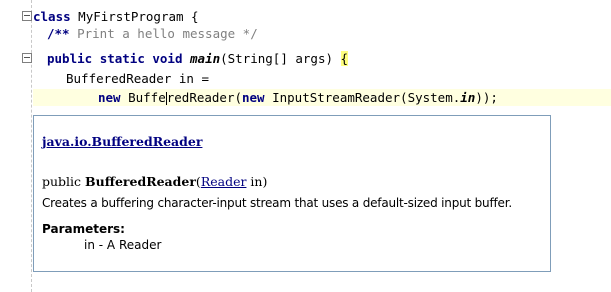 The height and width of the screenshot is (292, 611). What do you see at coordinates (58, 33) in the screenshot?
I see `comment-open: /**` at bounding box center [58, 33].